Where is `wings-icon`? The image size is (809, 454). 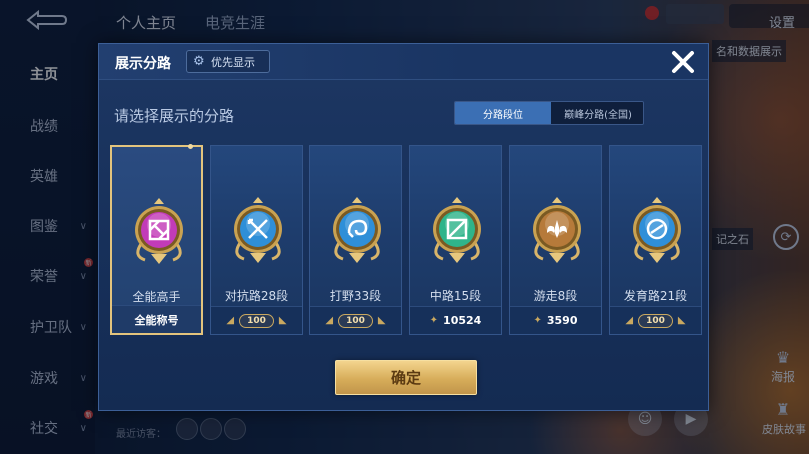 wings-icon is located at coordinates (557, 230).